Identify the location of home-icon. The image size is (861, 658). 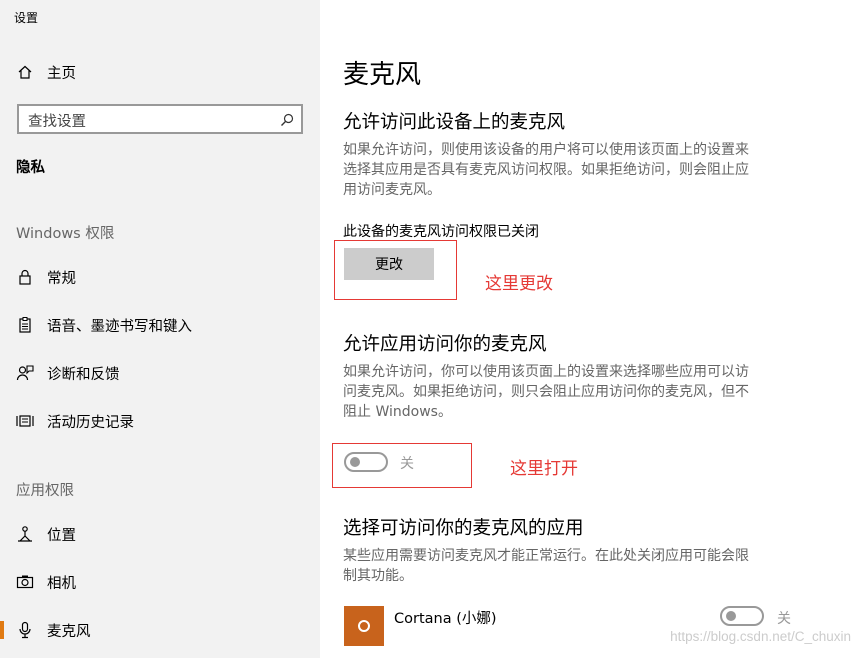
(25, 72).